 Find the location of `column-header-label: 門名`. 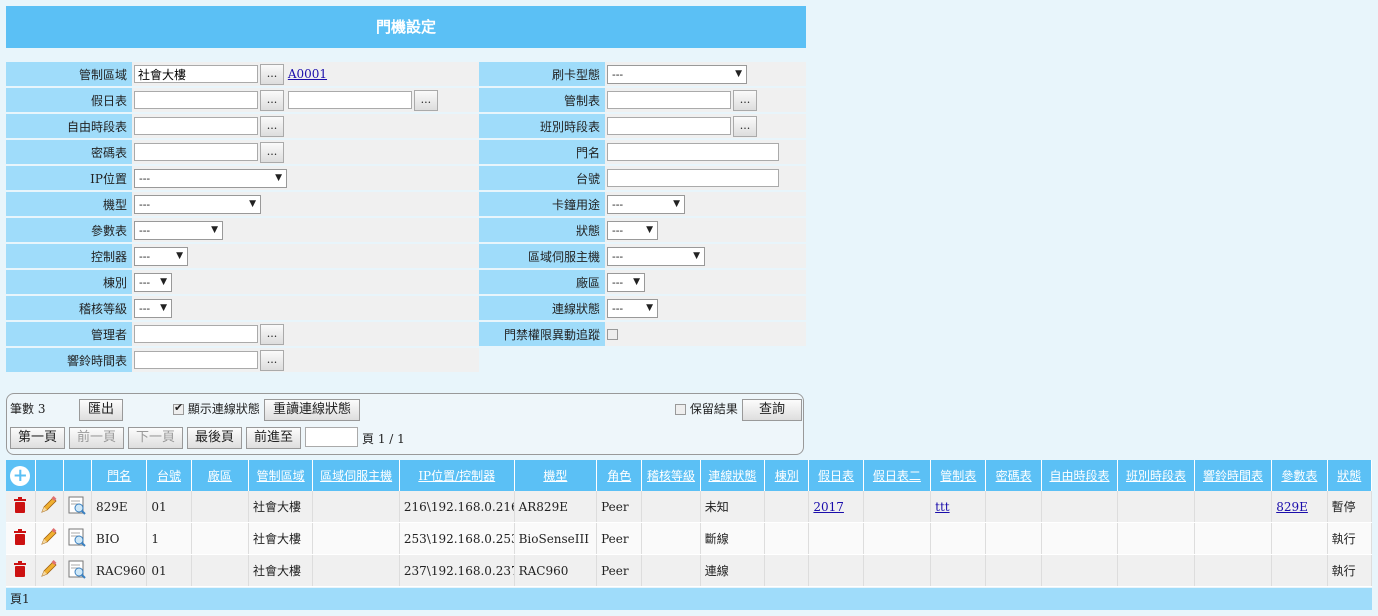

column-header-label: 門名 is located at coordinates (119, 476).